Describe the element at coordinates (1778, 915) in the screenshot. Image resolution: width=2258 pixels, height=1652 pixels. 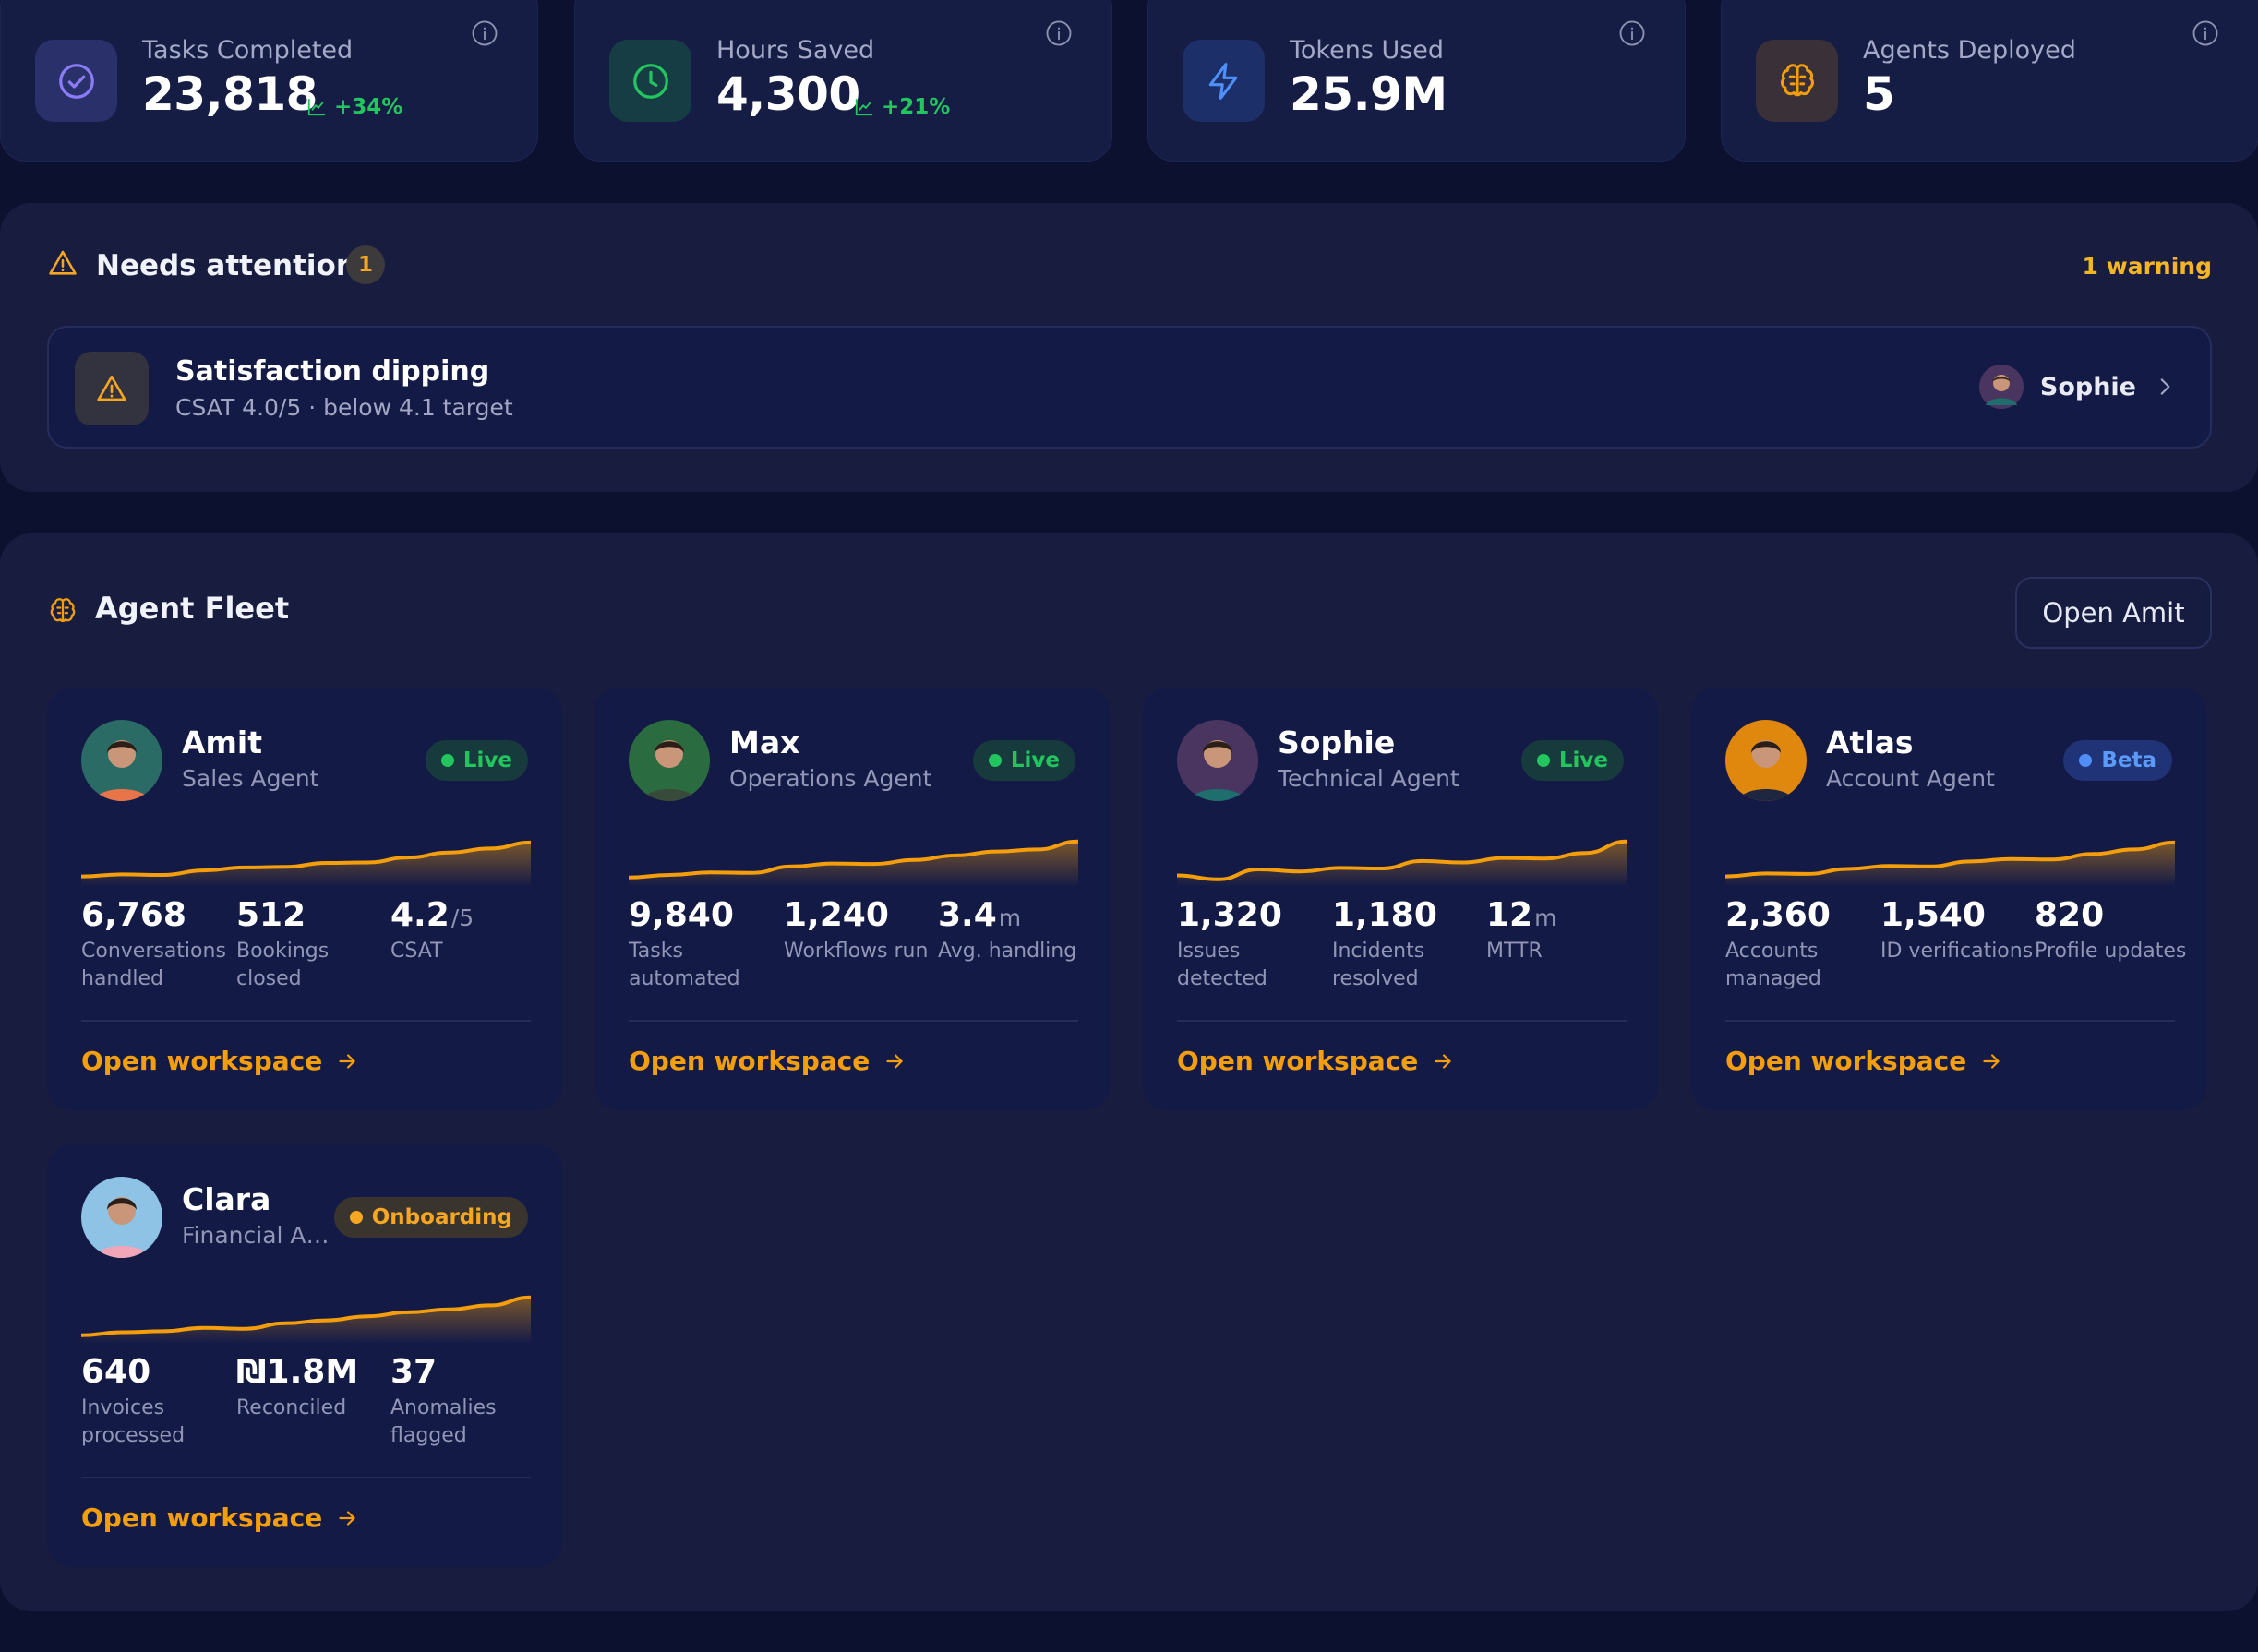
I see `metric-number: 2,360` at that location.